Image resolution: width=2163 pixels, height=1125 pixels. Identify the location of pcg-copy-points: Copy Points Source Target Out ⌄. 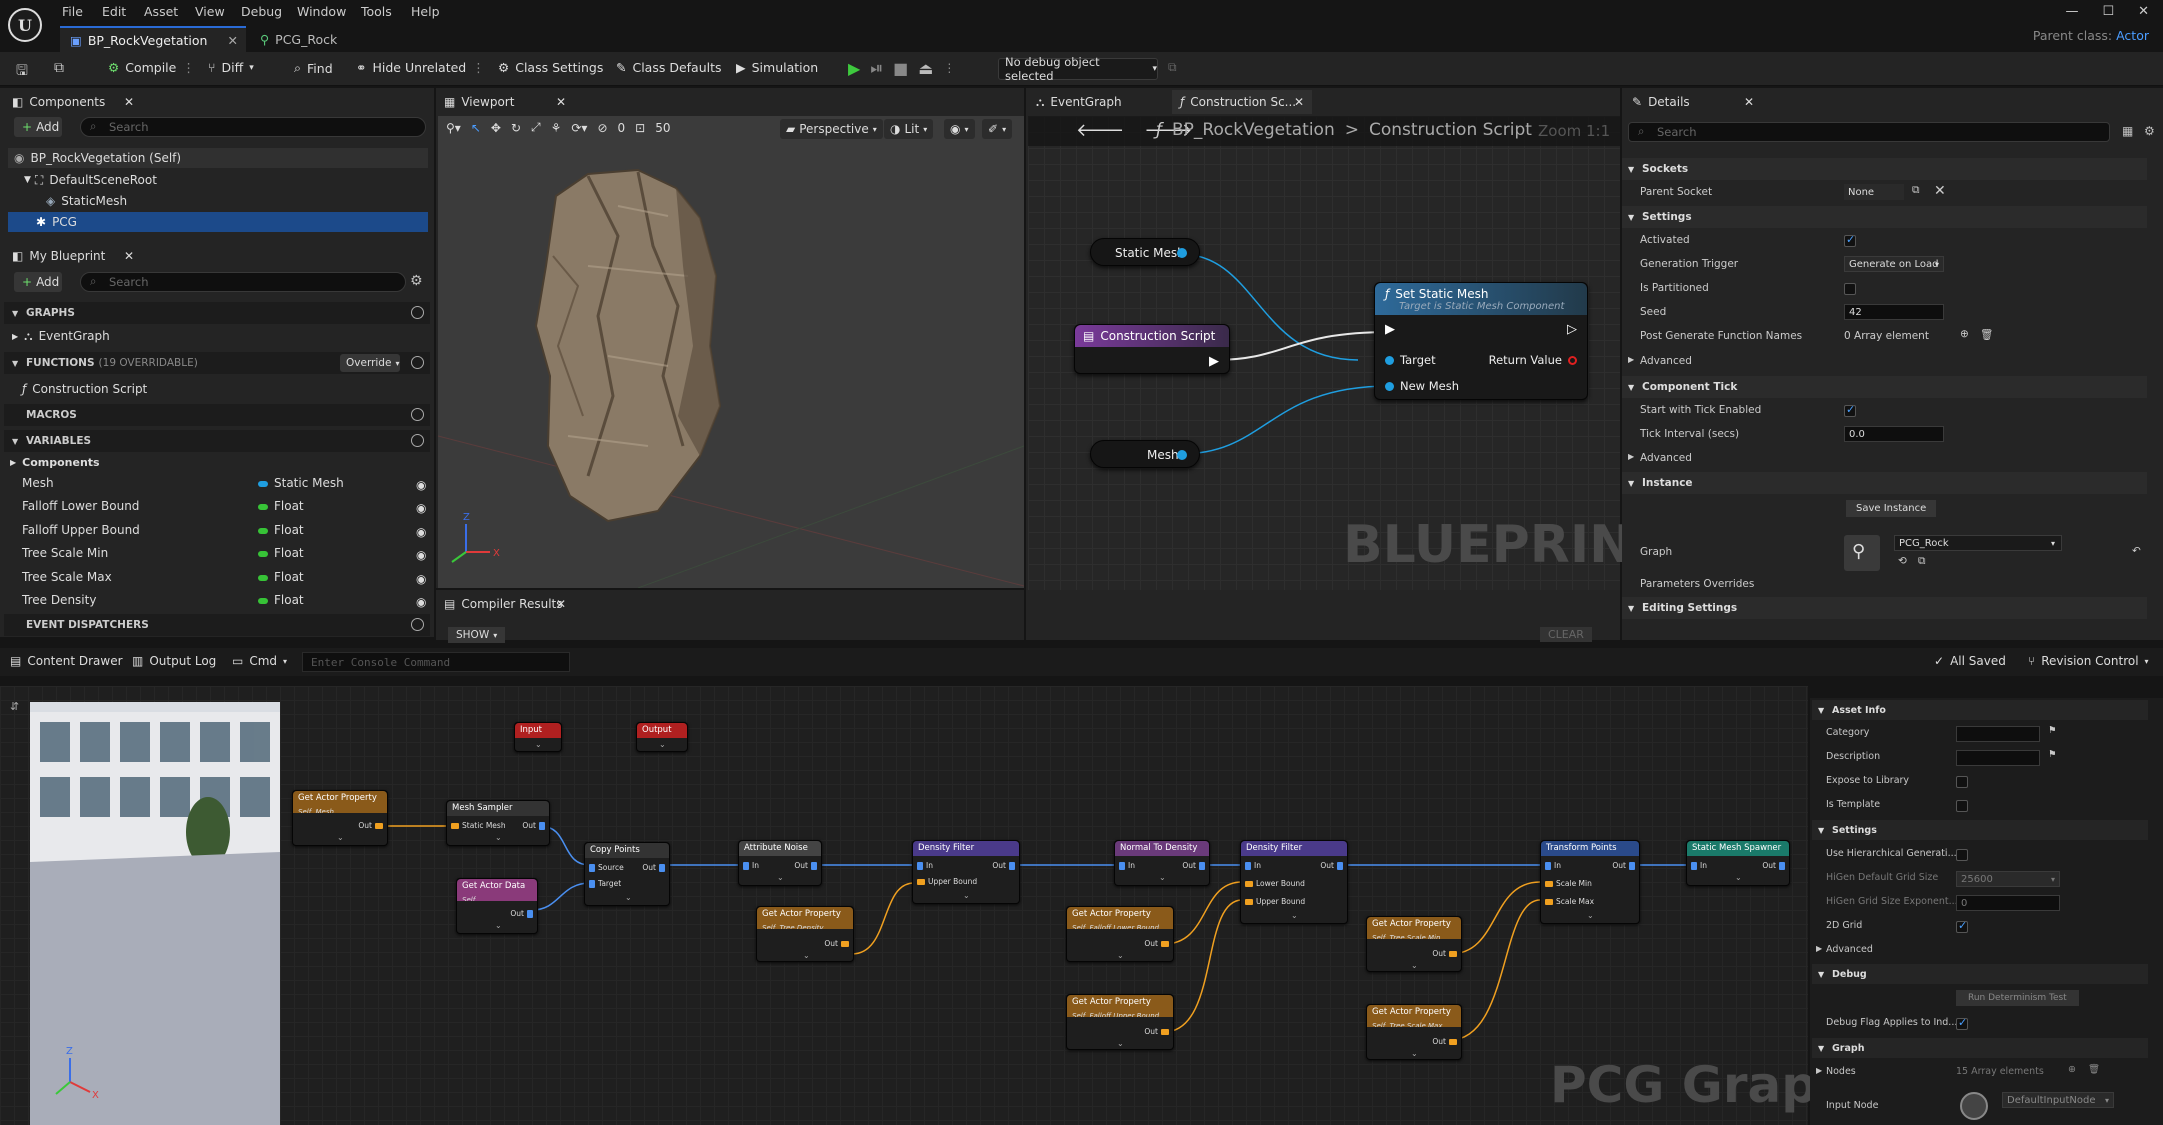
(627, 874).